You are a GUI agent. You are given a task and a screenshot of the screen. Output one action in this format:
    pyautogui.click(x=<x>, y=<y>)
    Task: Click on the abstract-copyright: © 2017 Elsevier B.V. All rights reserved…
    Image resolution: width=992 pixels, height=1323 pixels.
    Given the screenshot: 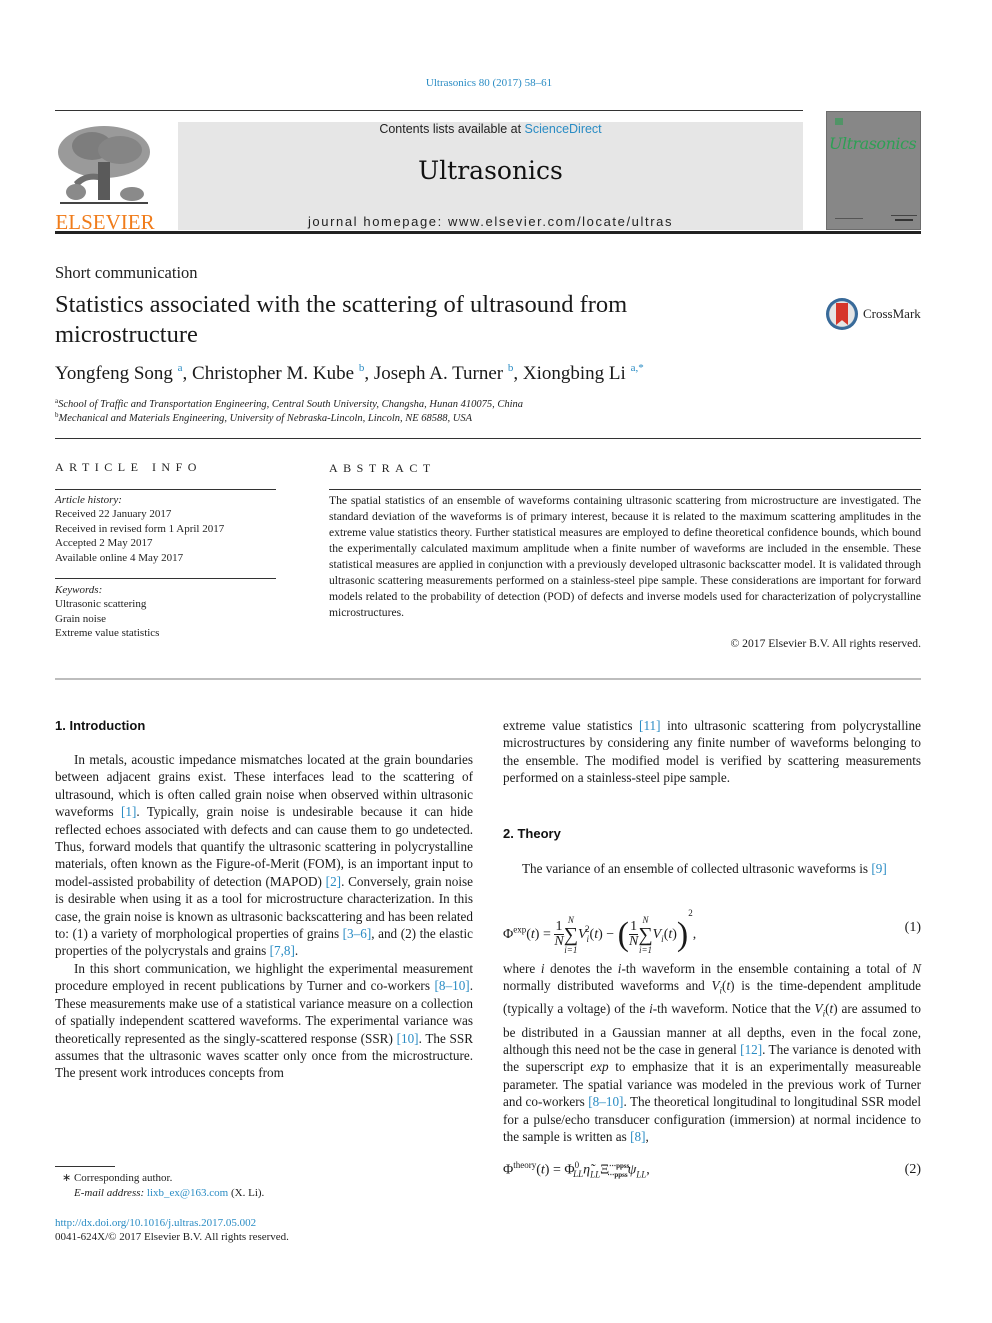 What is the action you would take?
    pyautogui.click(x=825, y=643)
    